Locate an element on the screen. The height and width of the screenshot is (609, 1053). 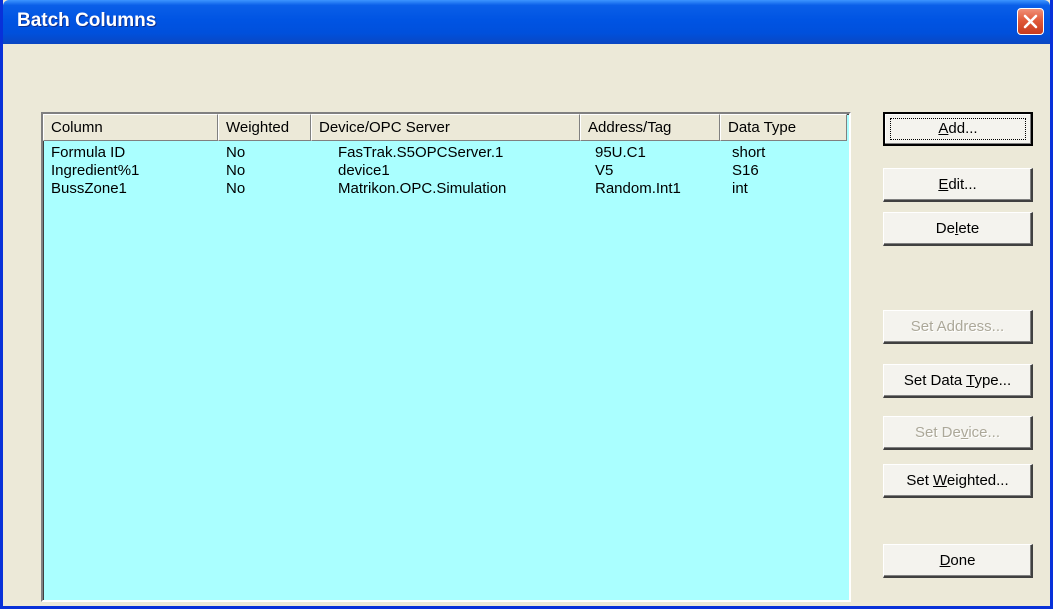
done-button-label: Done is located at coordinates (957, 560).